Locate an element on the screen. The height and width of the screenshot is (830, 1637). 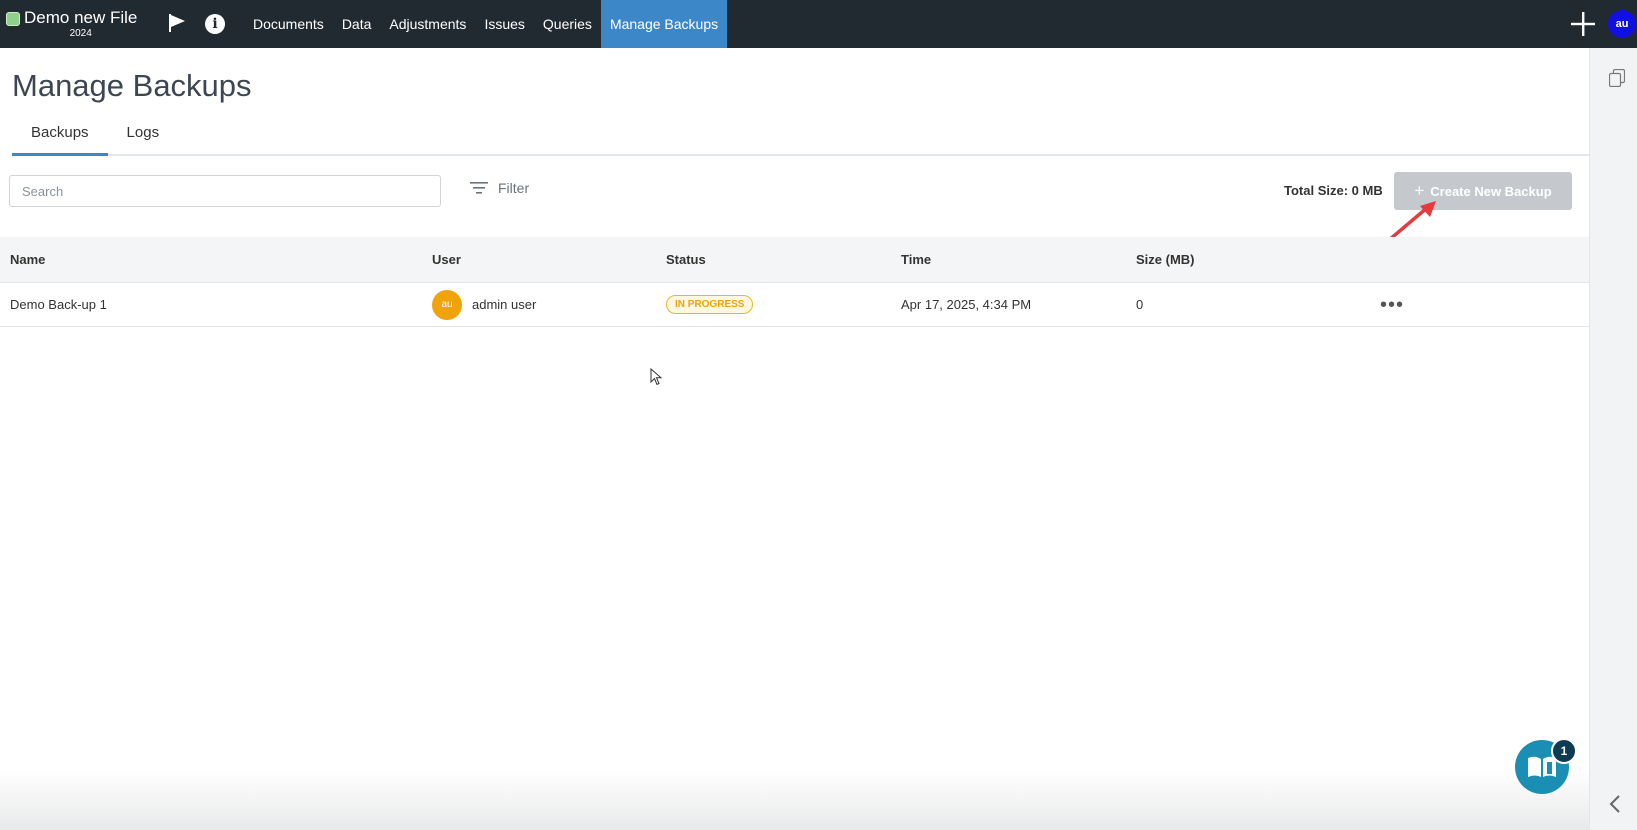
nav-manage-backups: Manage Backups is located at coordinates (664, 24).